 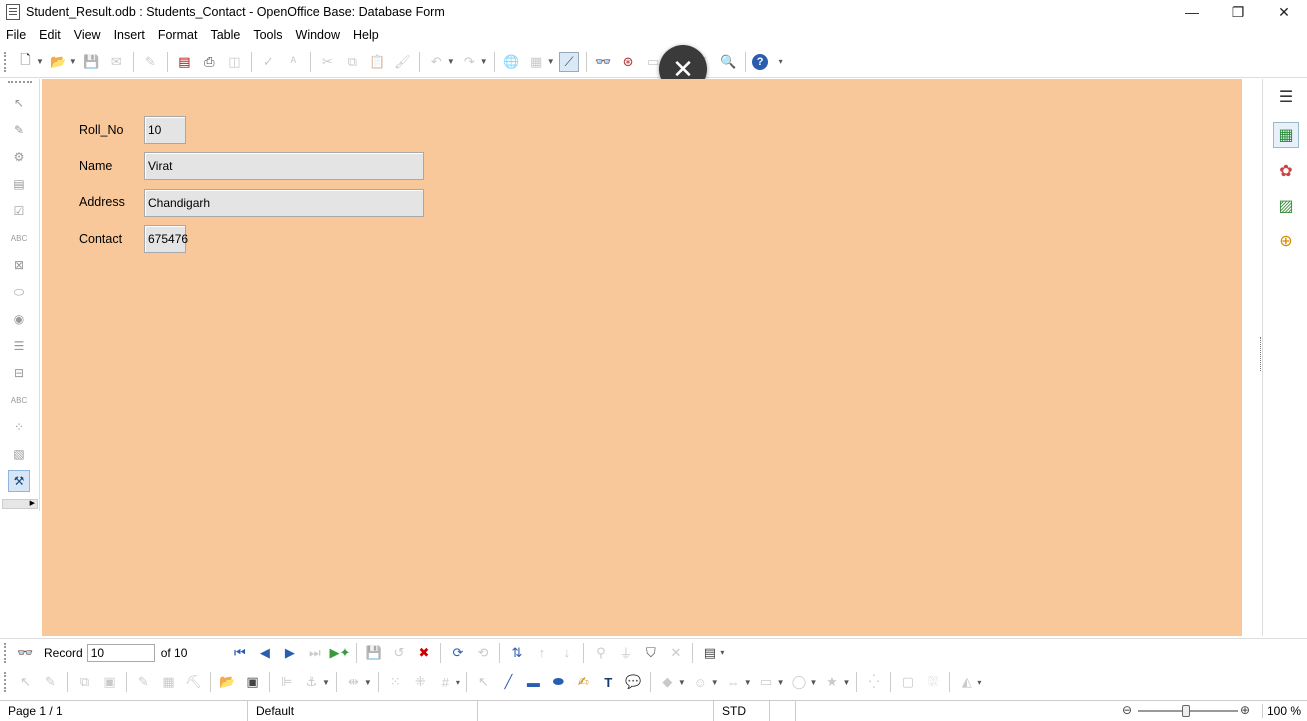 I want to click on save-icon: 💾, so click(x=91, y=62).